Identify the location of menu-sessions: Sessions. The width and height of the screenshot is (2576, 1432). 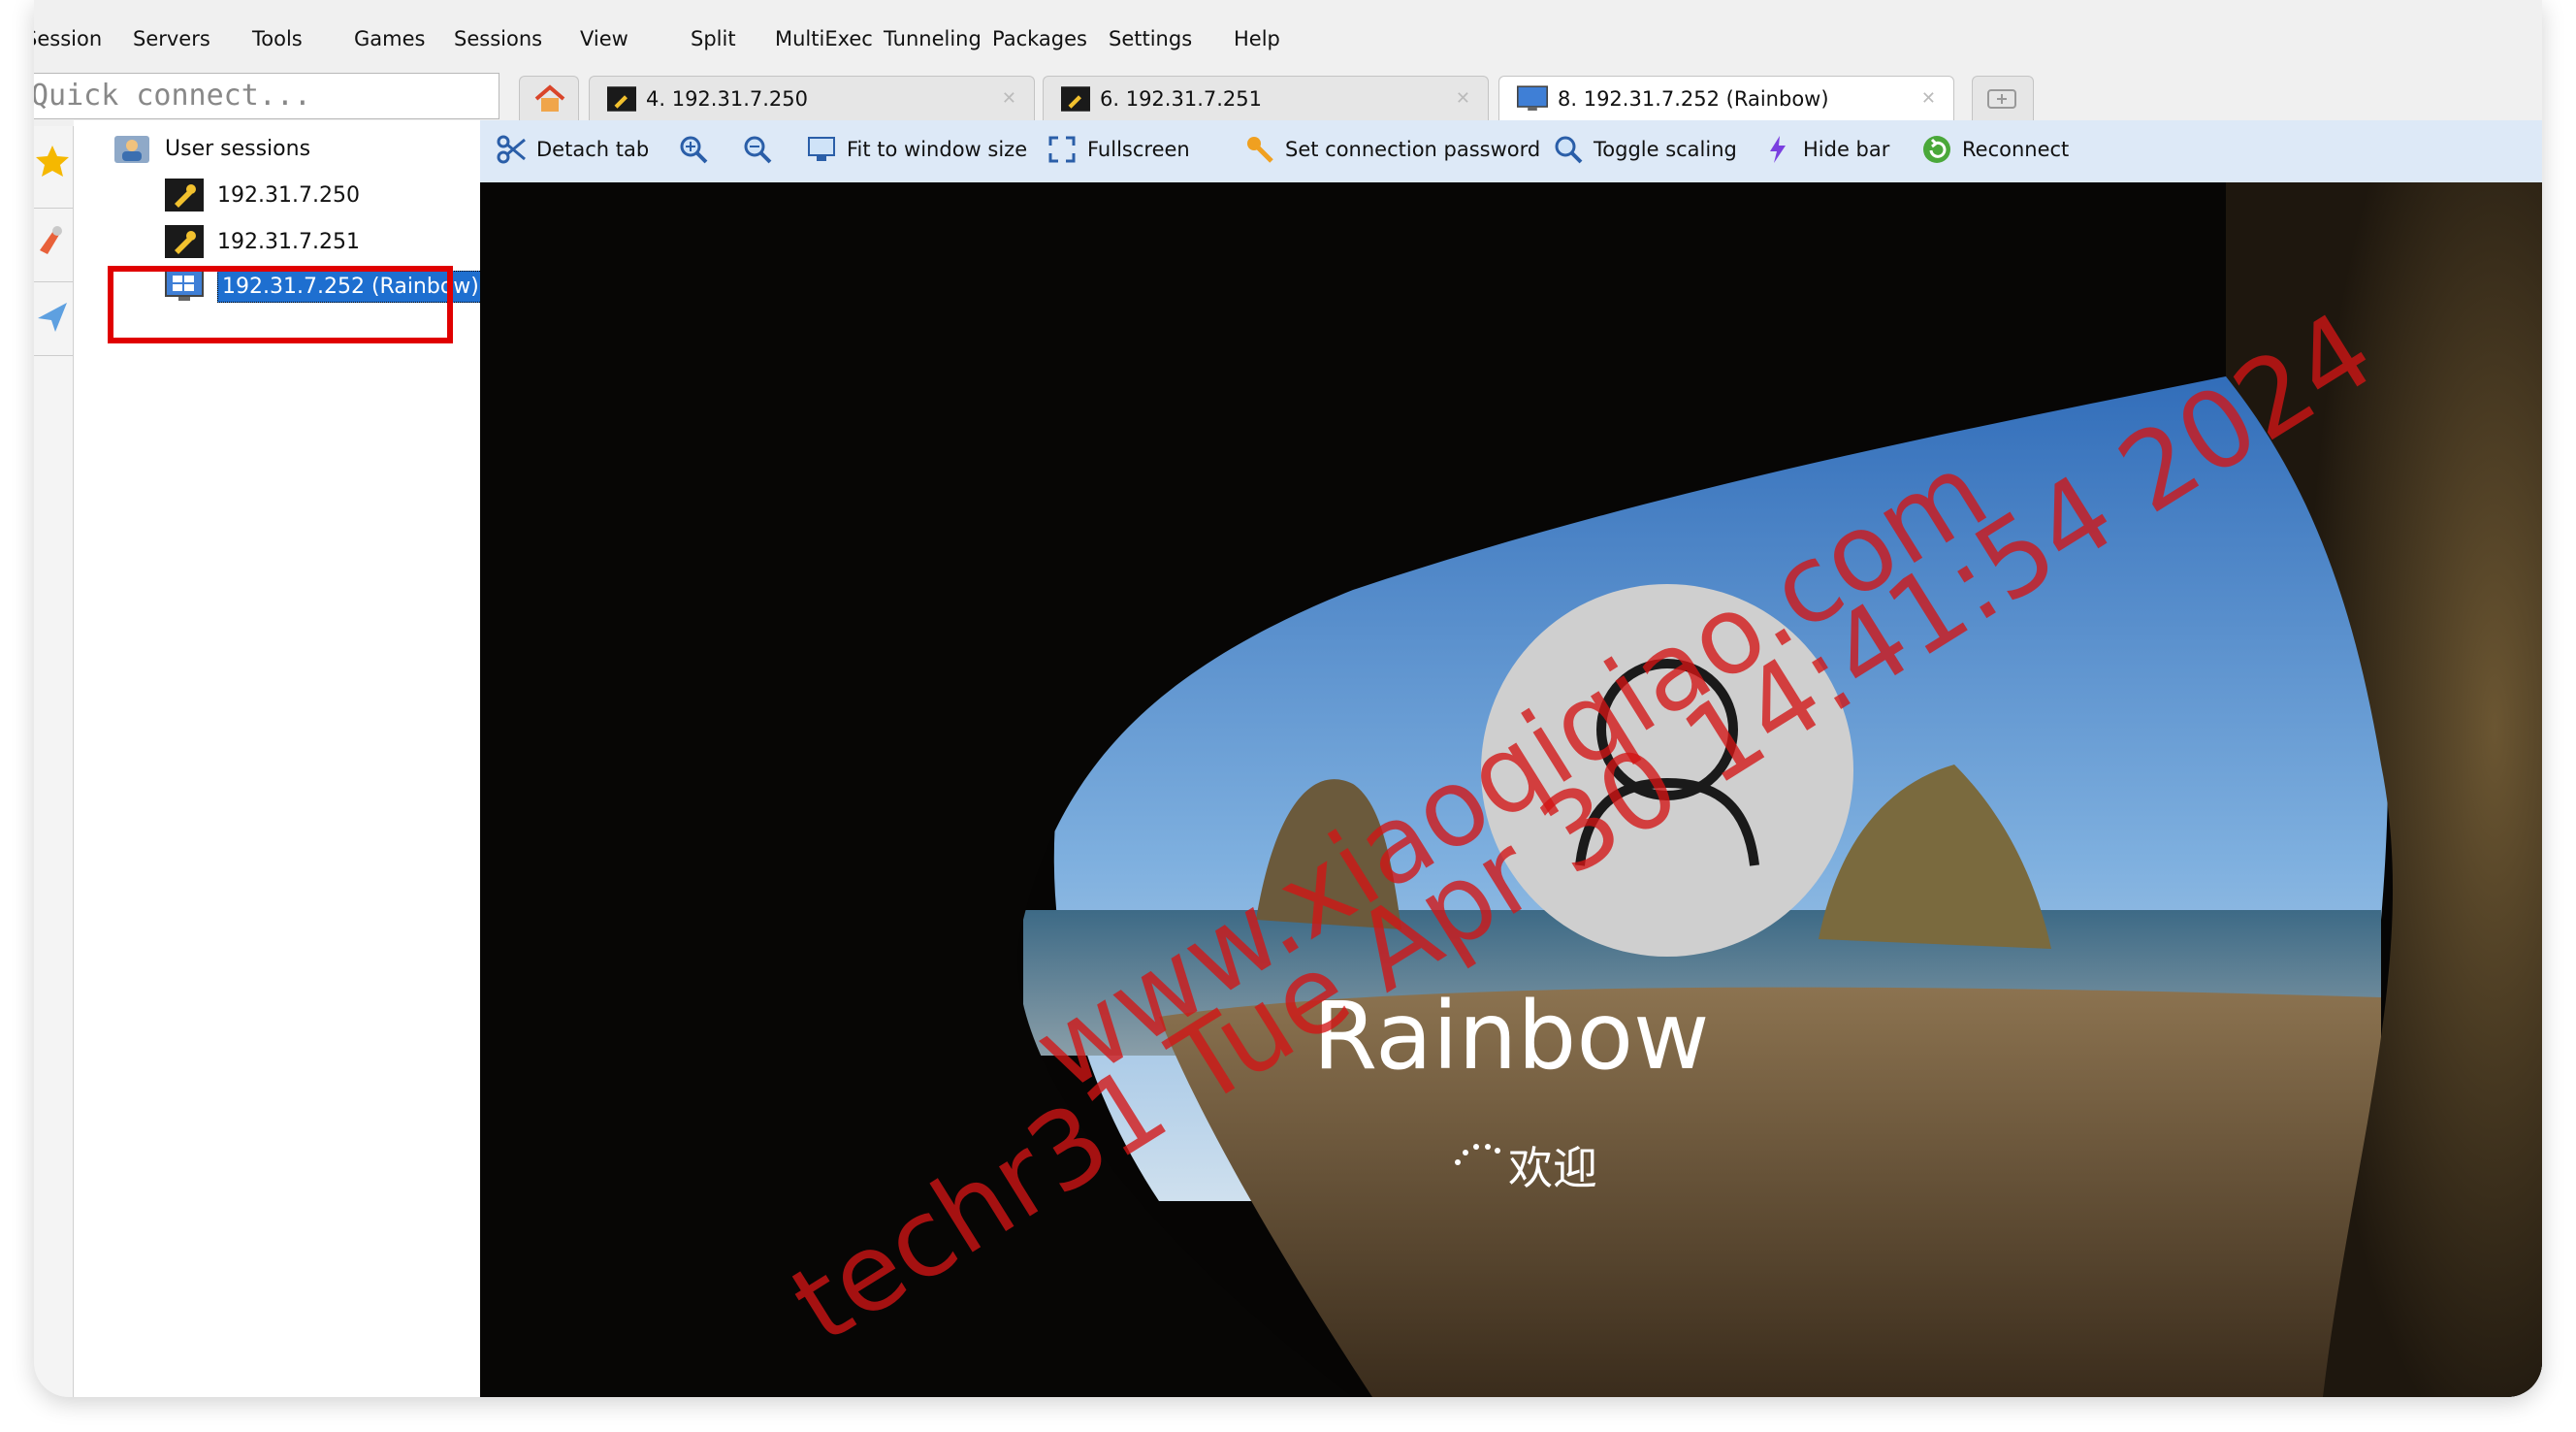
(498, 38).